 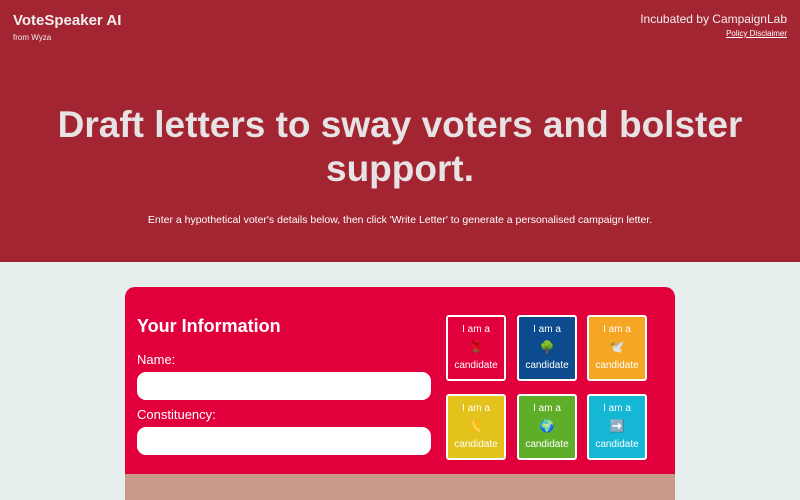 I want to click on ribbon-icon: 🎗️, so click(x=476, y=426).